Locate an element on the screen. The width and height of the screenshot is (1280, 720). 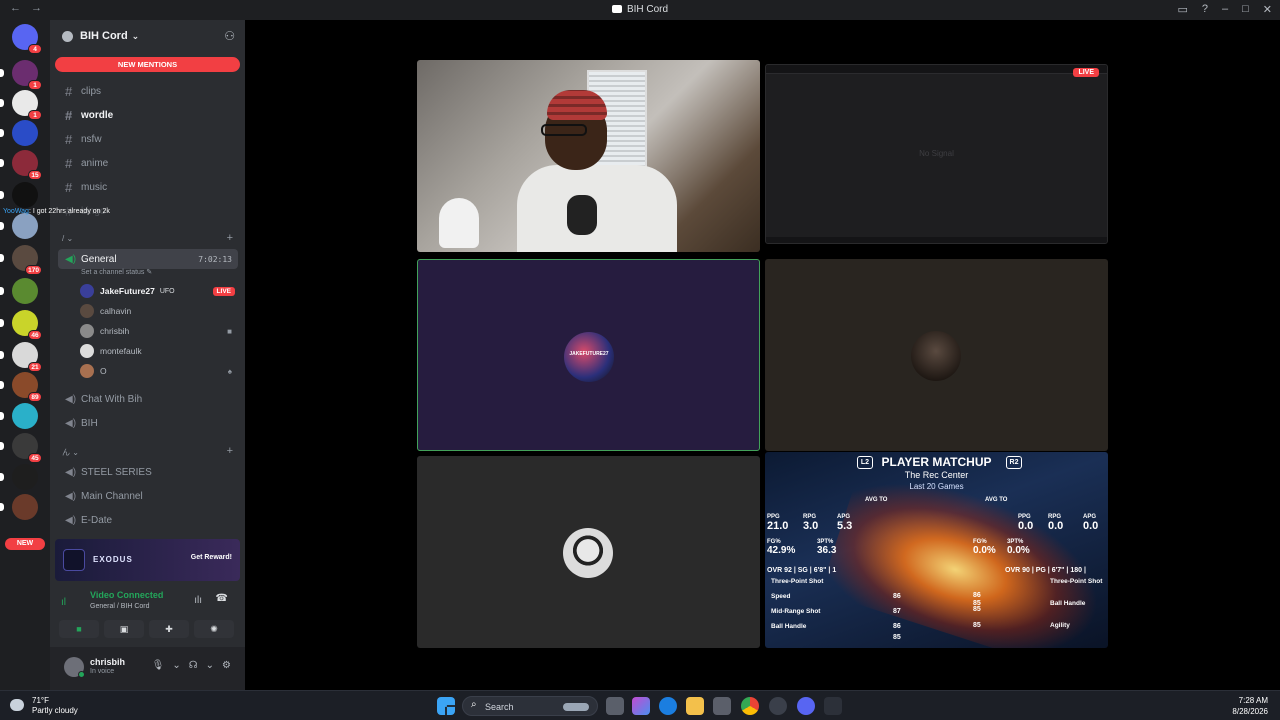
add-user-icon: ⚇ is located at coordinates (229, 36).